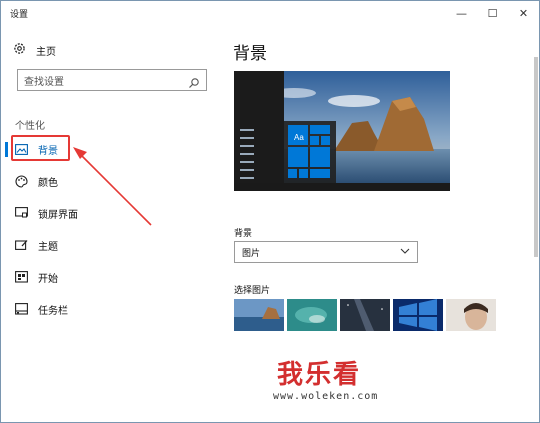 The width and height of the screenshot is (540, 423). Describe the element at coordinates (19, 50) in the screenshot. I see `gear-icon` at that location.